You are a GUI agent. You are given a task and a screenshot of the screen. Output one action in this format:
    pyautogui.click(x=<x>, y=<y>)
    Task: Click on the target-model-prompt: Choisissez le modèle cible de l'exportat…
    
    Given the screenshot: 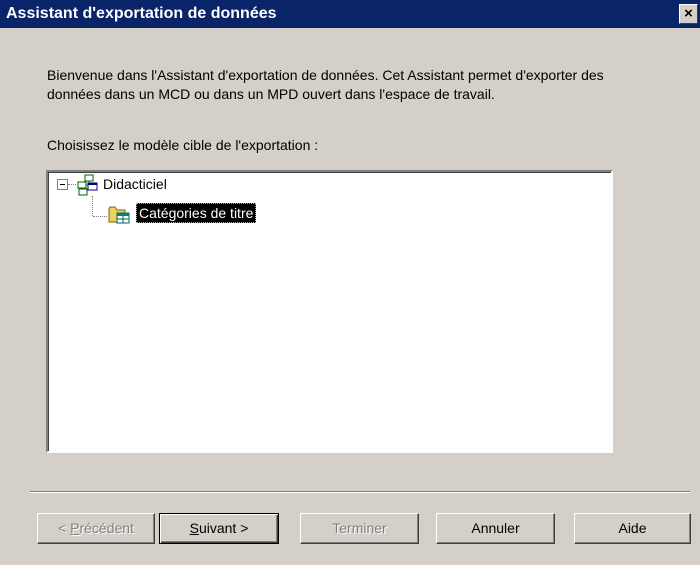 What is the action you would take?
    pyautogui.click(x=183, y=145)
    